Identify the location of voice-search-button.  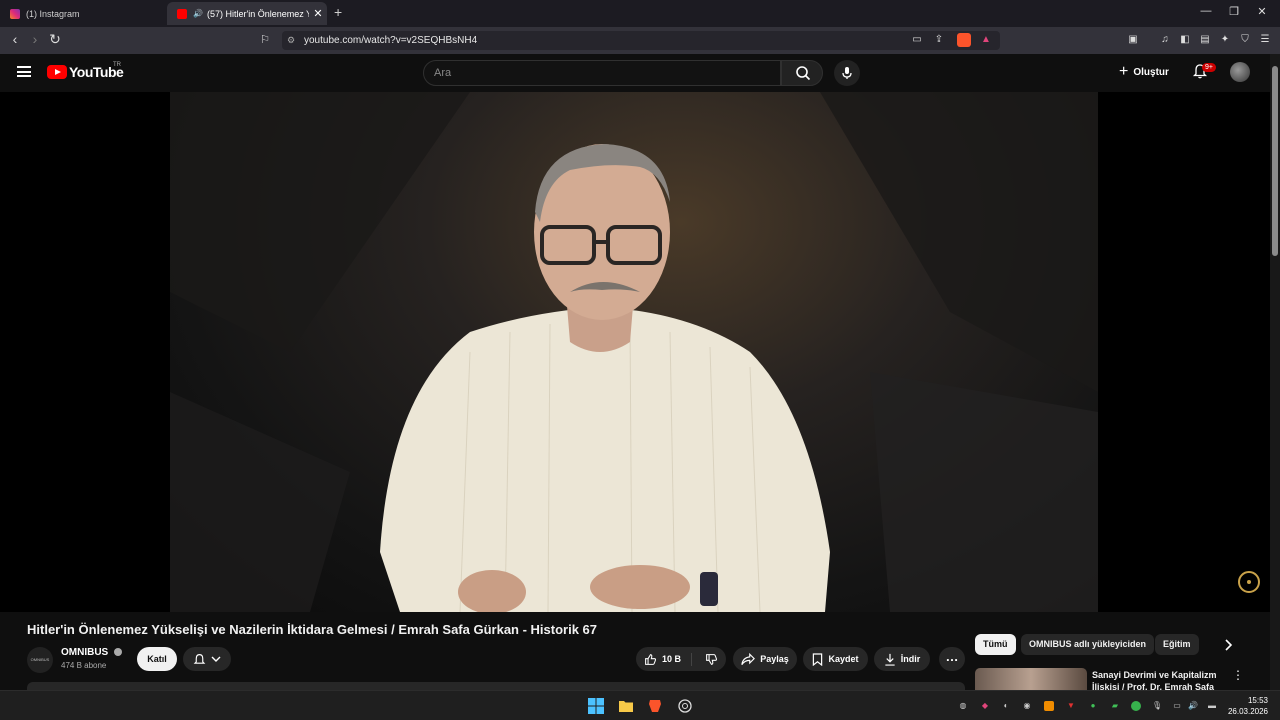
(847, 73).